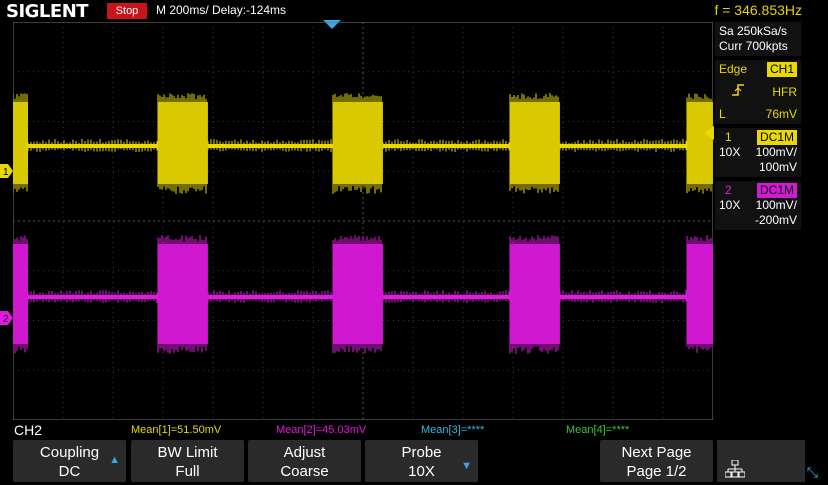 Image resolution: width=828 pixels, height=485 pixels. What do you see at coordinates (321, 430) in the screenshot?
I see `measurement-mean-2: Mean[2]=45.03mV` at bounding box center [321, 430].